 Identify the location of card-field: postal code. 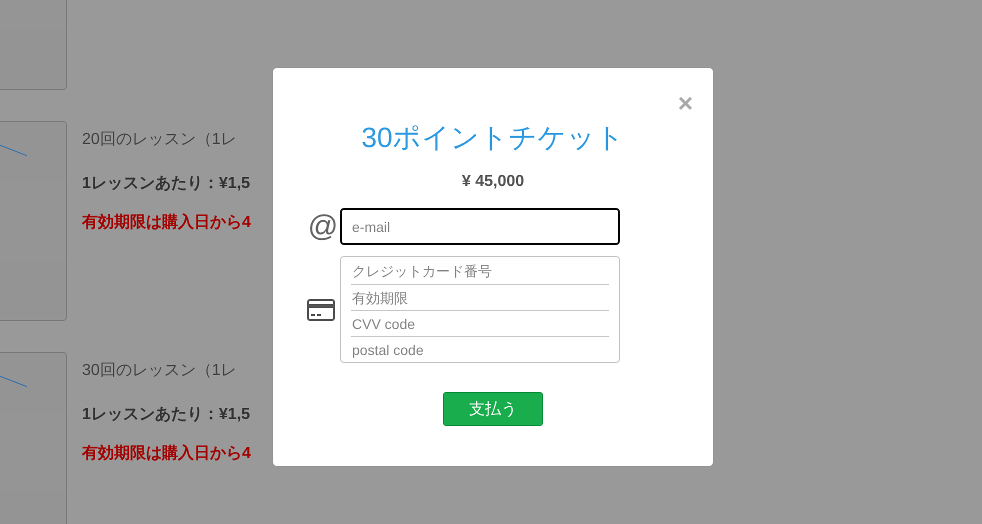
(480, 349).